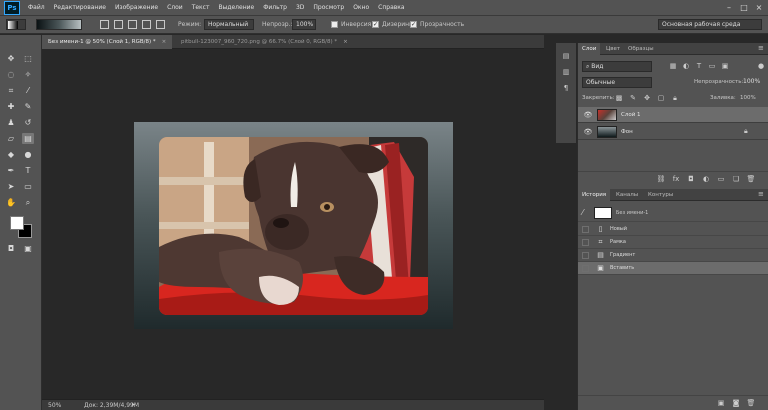  What do you see at coordinates (104, 24) in the screenshot?
I see `linear-gradient-icon` at bounding box center [104, 24].